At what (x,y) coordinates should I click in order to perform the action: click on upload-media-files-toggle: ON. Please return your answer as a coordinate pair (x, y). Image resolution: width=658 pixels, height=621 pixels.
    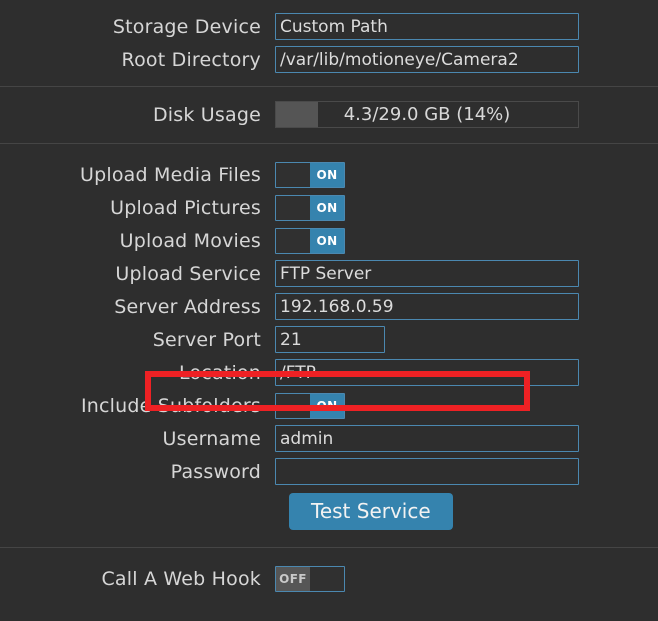
    Looking at the image, I should click on (310, 174).